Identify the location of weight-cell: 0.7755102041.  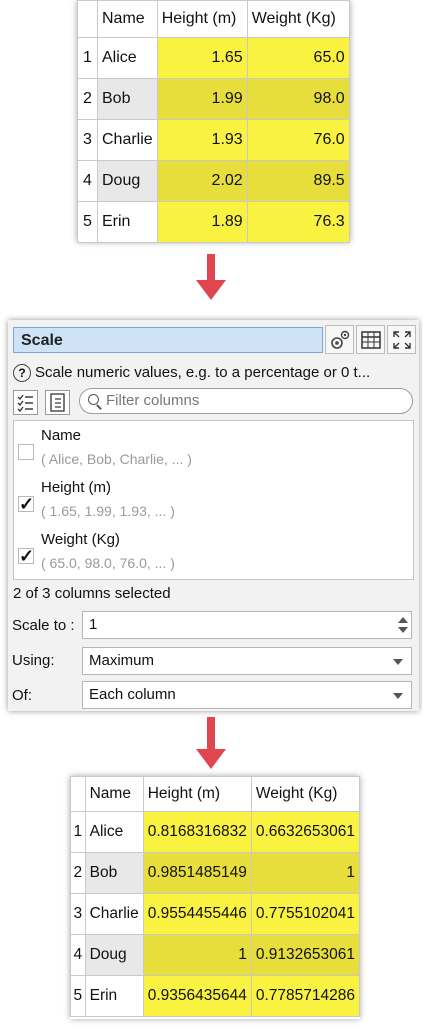
(305, 914).